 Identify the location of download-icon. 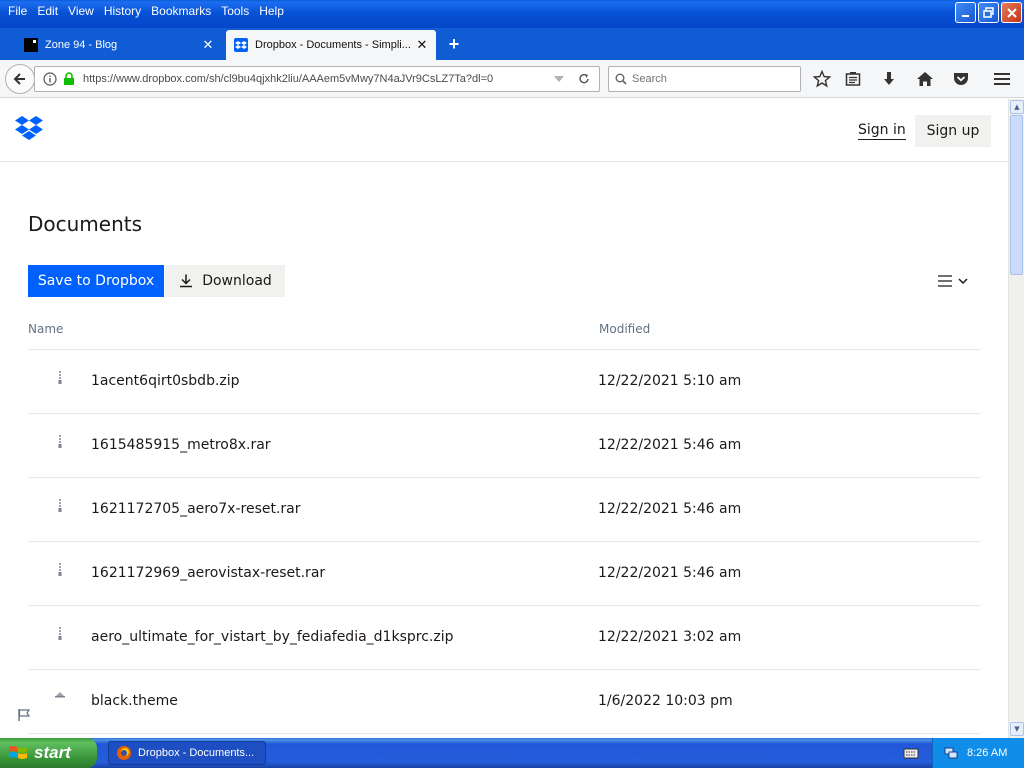
(186, 281).